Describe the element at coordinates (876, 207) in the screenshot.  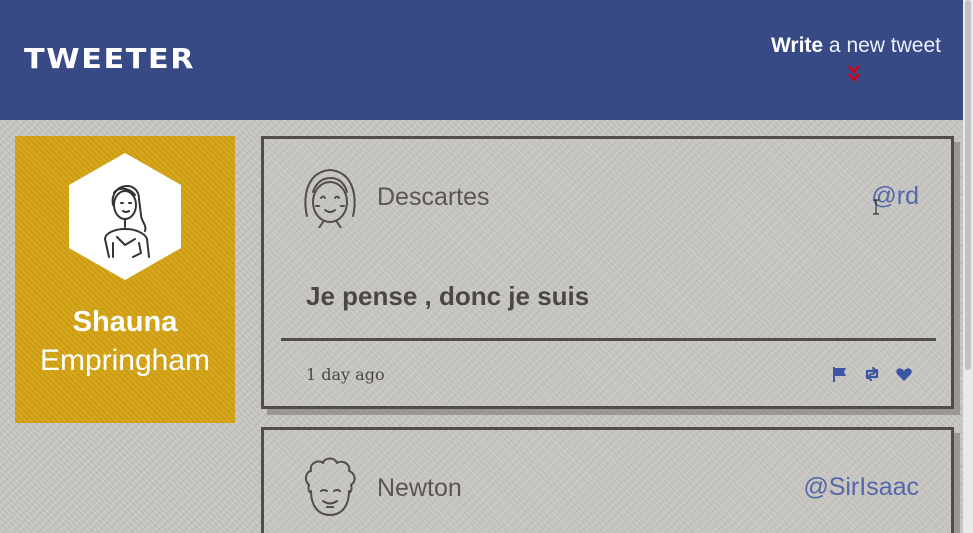
I see `text-cursor-icon` at that location.